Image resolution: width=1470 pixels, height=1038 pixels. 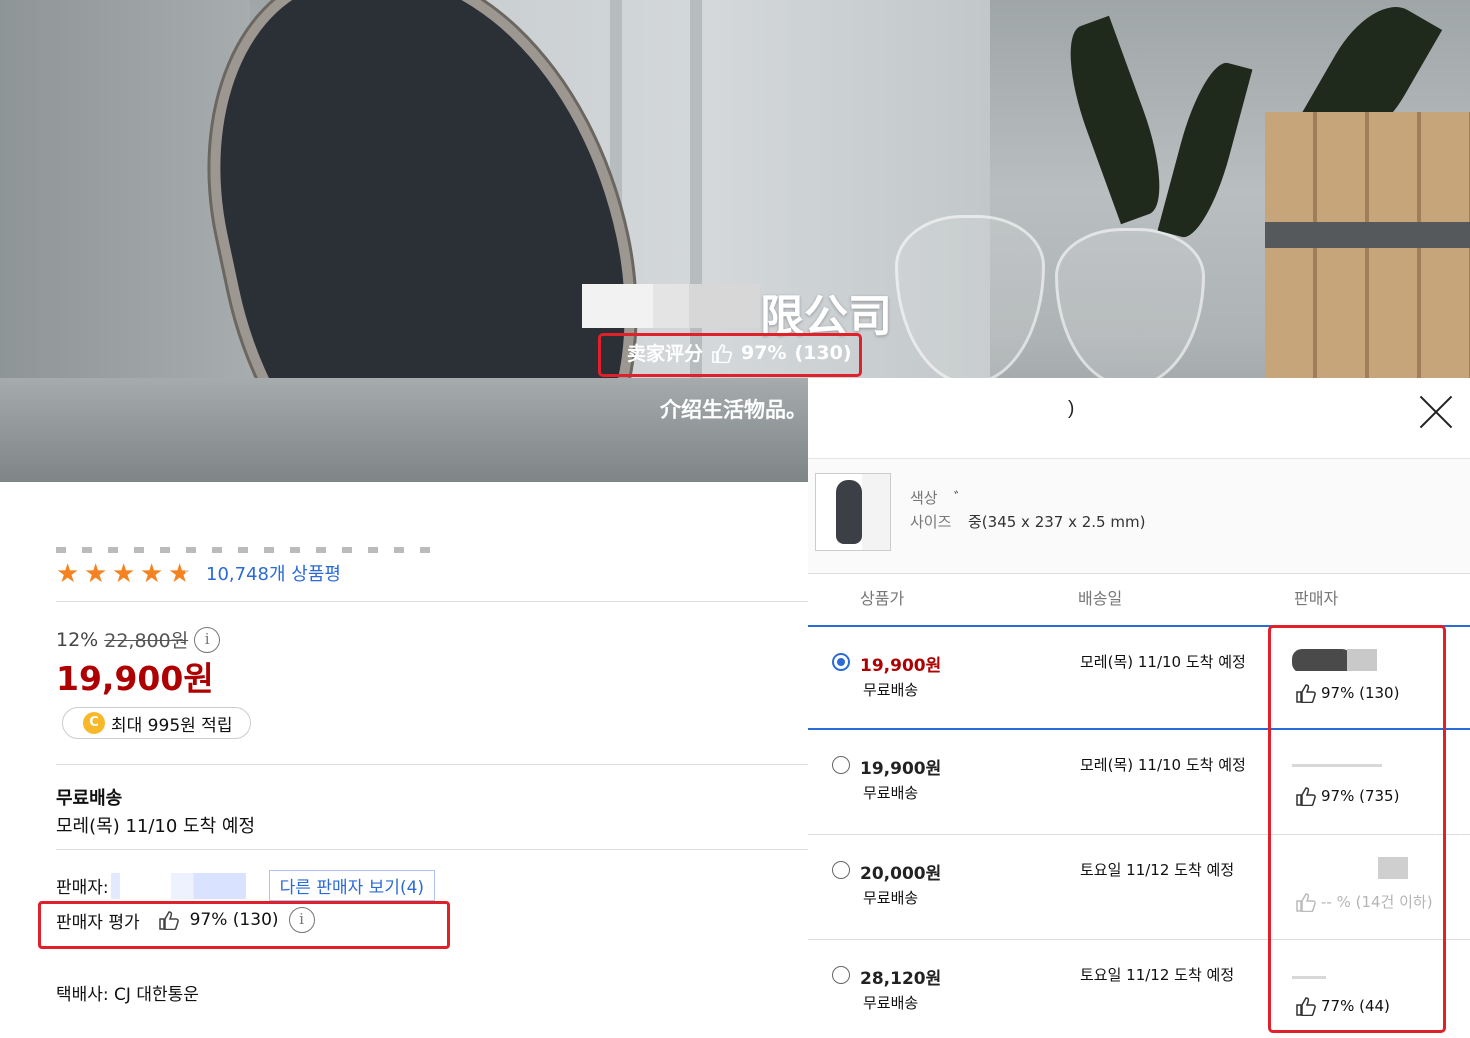 I want to click on seller-rating: 판매자 평가 97% (130) i, so click(x=185, y=920).